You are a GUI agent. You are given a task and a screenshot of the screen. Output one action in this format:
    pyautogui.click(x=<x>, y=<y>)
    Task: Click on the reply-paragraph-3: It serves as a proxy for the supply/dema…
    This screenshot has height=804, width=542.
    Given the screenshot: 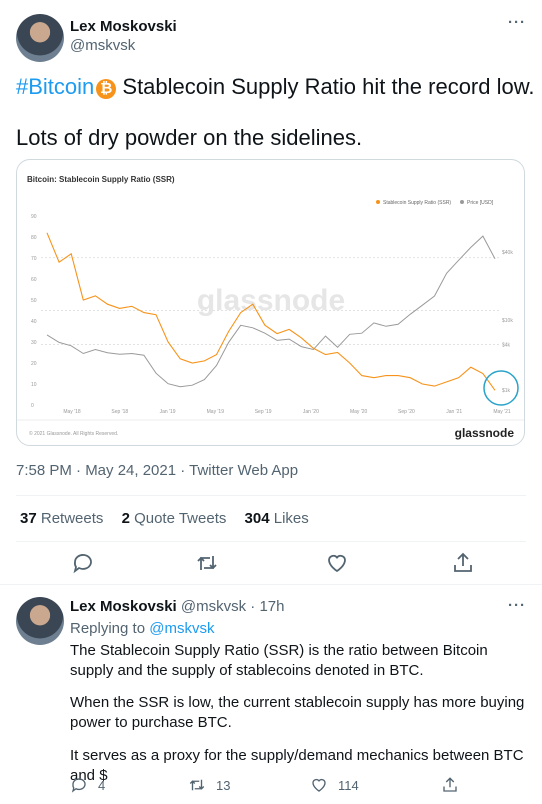 What is the action you would take?
    pyautogui.click(x=297, y=765)
    